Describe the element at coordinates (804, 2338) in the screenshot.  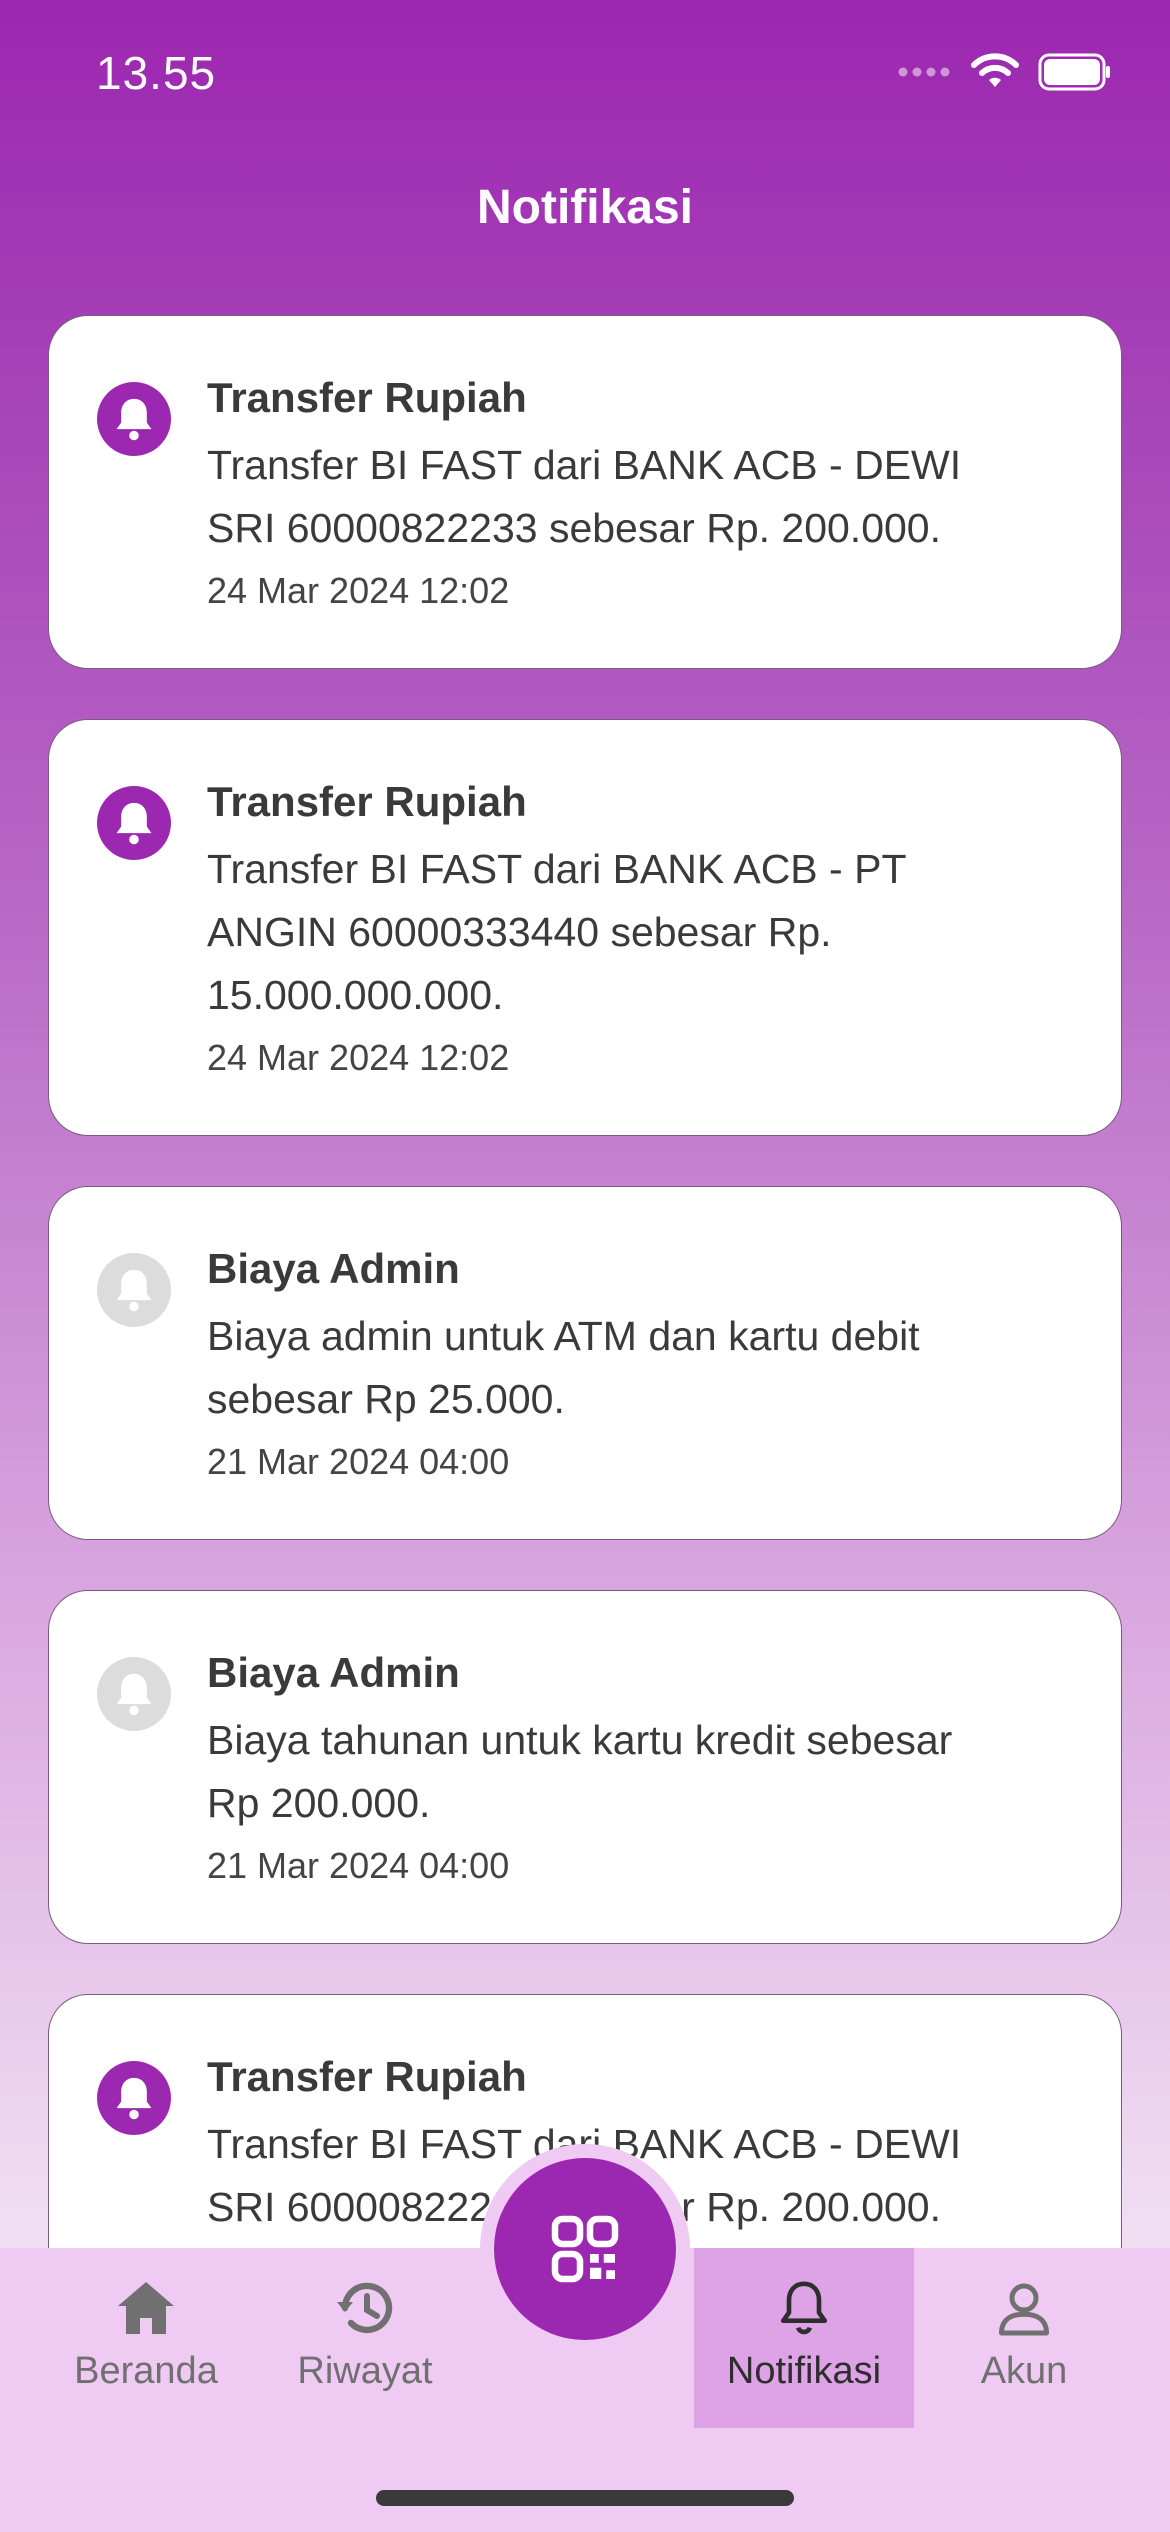
I see `nav-item-notifikasi: Notifikasi` at that location.